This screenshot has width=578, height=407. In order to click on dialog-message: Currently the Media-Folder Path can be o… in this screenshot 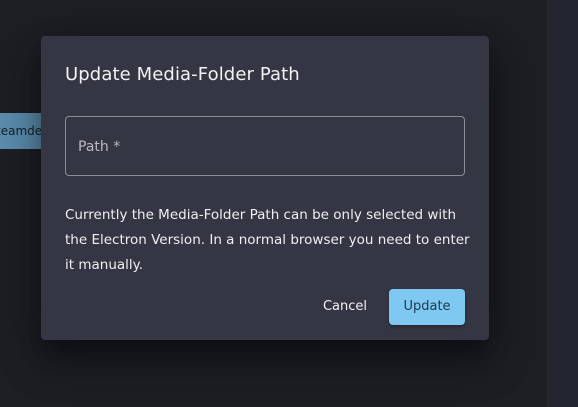, I will do `click(267, 240)`.